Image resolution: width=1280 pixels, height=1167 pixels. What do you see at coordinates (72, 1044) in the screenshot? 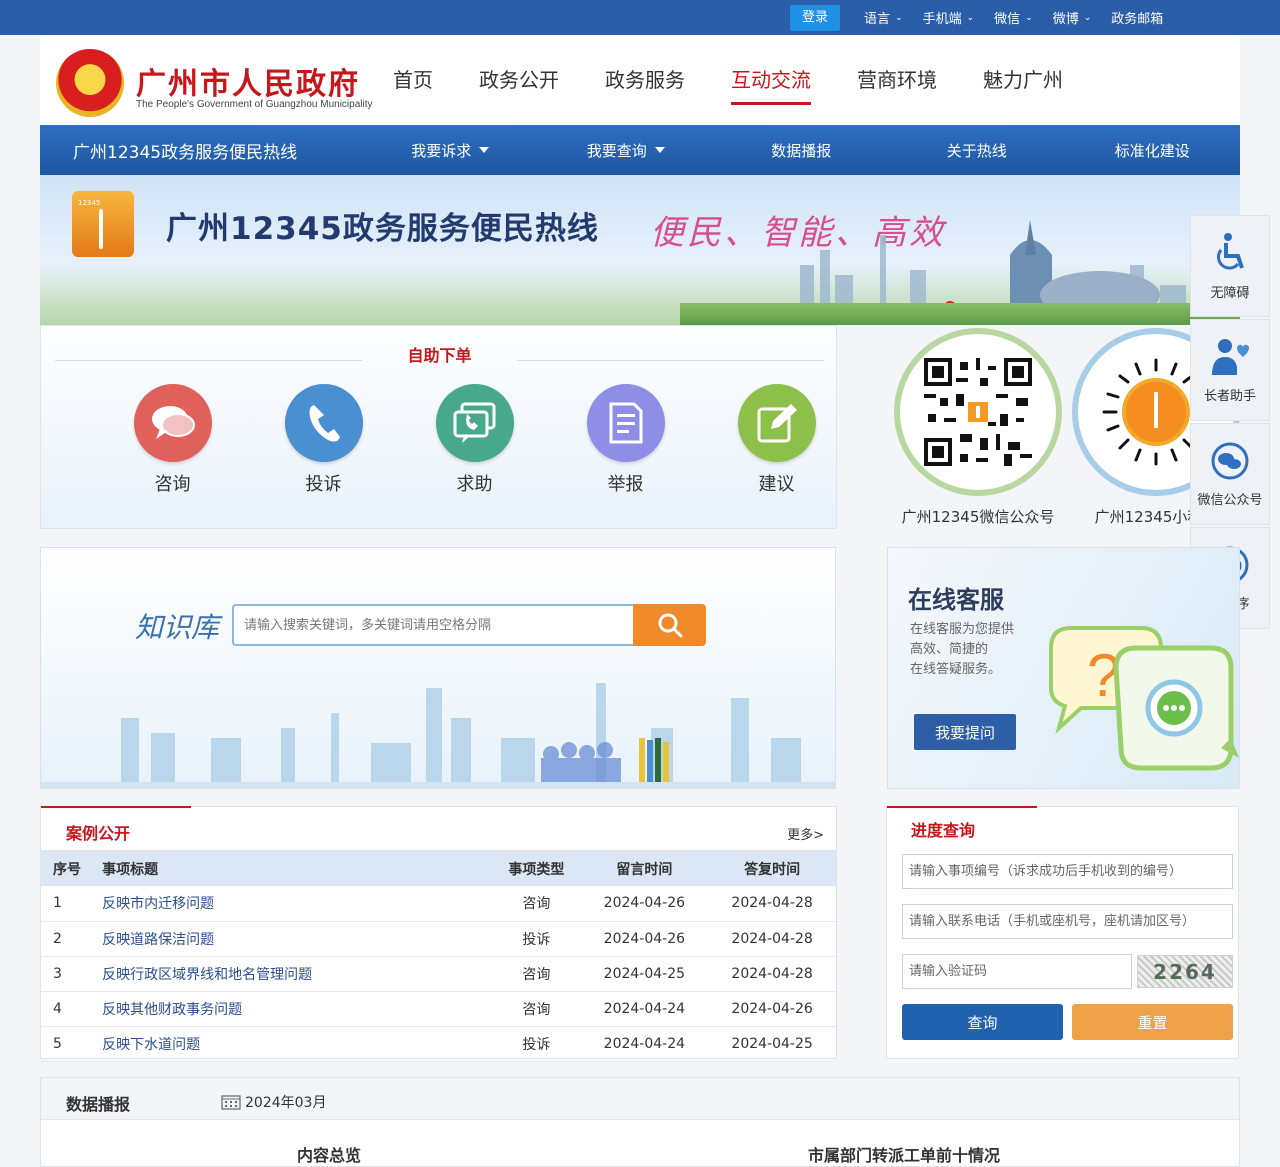
I see `row-number: 5` at bounding box center [72, 1044].